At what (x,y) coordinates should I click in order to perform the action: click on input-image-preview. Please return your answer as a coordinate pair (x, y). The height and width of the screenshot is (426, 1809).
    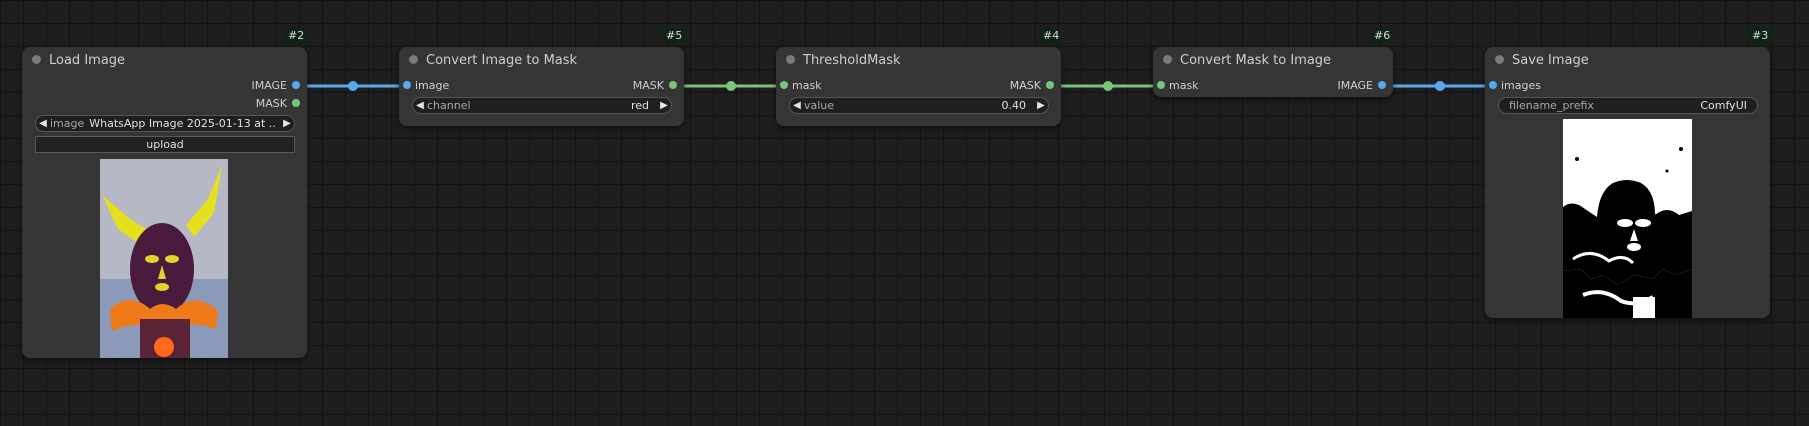
    Looking at the image, I should click on (164, 258).